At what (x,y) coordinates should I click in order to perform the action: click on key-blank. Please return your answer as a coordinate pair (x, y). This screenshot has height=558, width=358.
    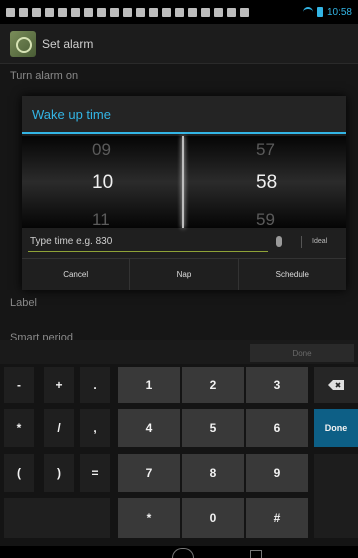
    Looking at the image, I should click on (57, 518).